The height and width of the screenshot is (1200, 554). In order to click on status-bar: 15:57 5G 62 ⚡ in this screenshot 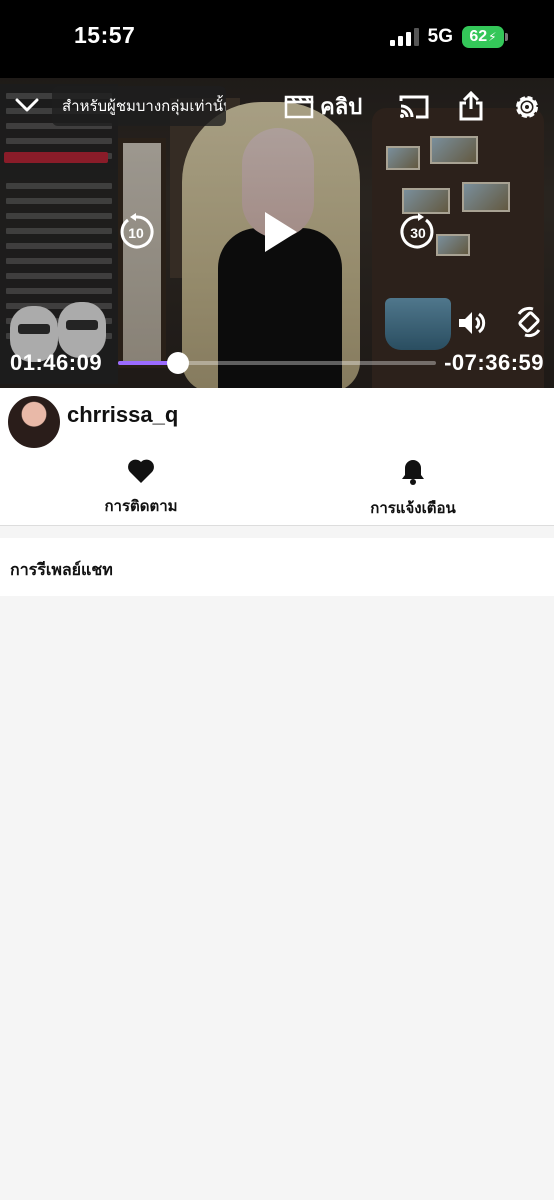, I will do `click(277, 39)`.